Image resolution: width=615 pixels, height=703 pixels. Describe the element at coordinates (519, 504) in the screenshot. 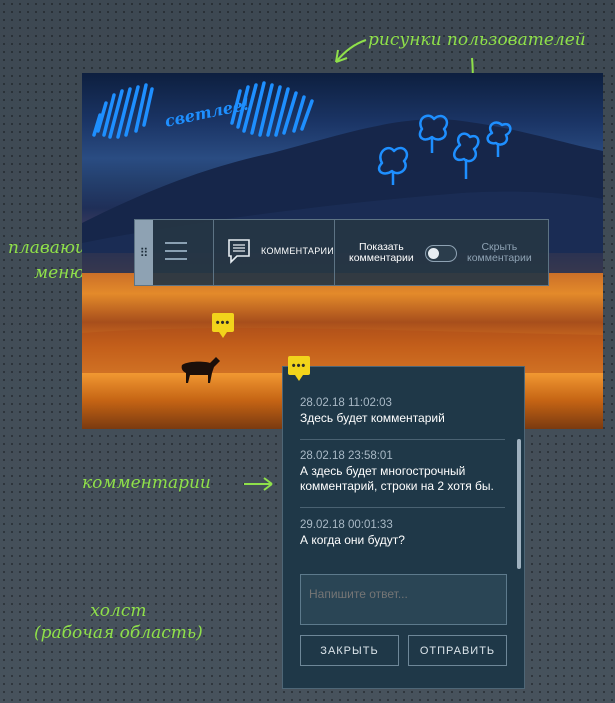

I see `scrollbar` at that location.